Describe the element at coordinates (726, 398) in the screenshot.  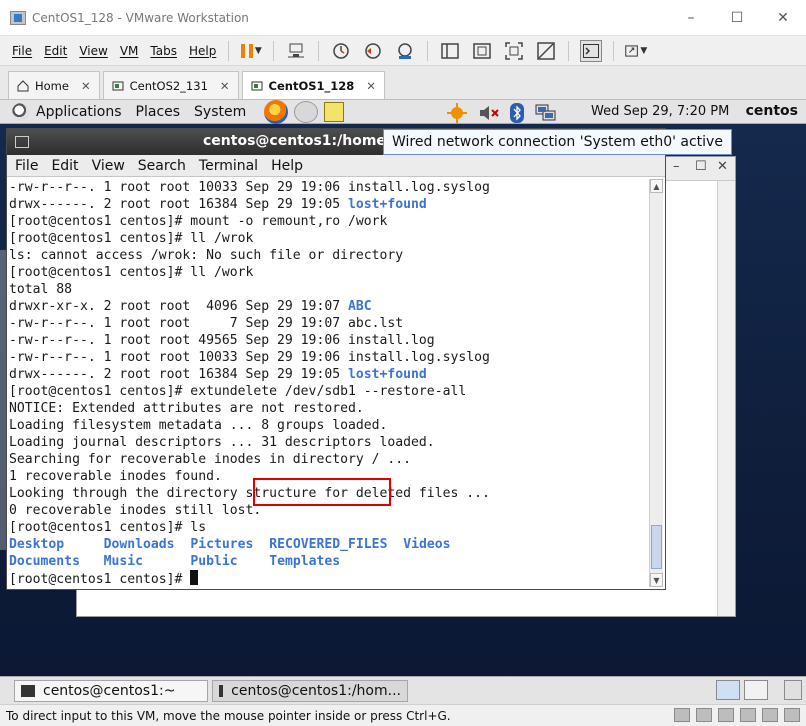
I see `background-window-scrollbar` at that location.